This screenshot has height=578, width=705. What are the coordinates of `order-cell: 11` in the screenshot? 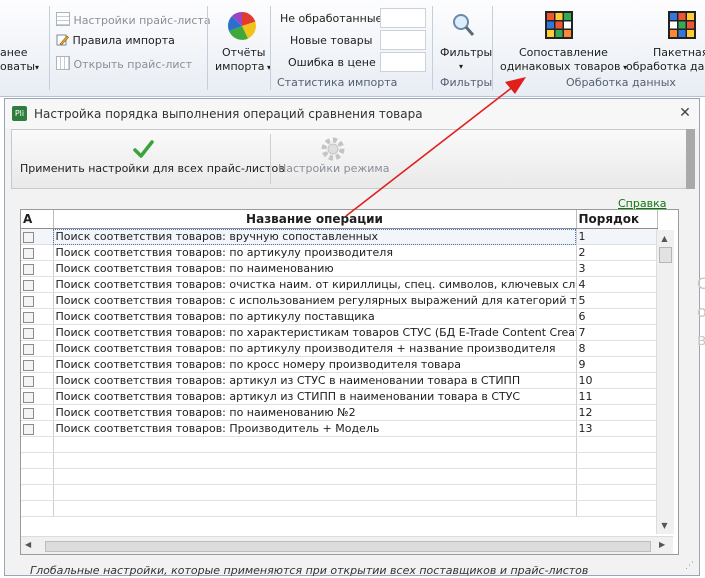 It's located at (617, 396).